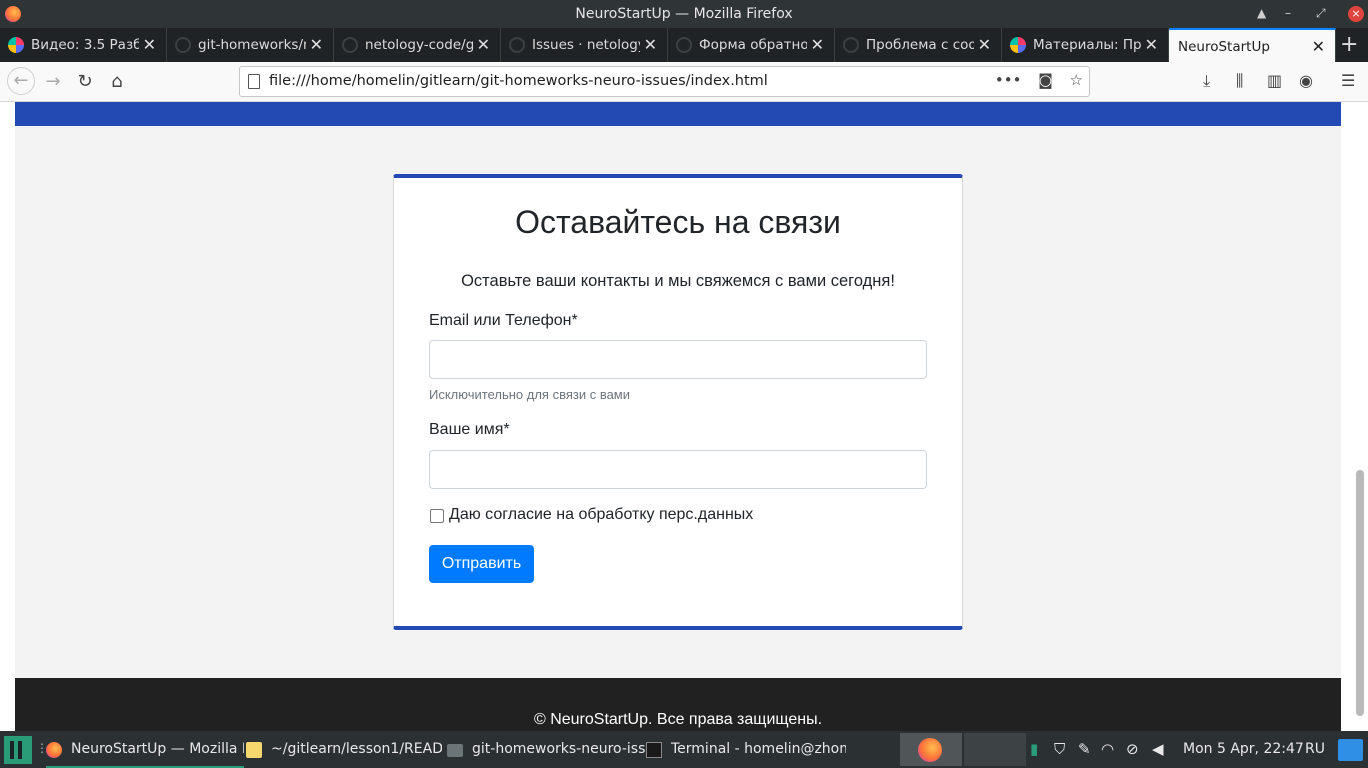  What do you see at coordinates (601, 515) in the screenshot?
I see `consent-label: Даю согласие на обработку перс.данных` at bounding box center [601, 515].